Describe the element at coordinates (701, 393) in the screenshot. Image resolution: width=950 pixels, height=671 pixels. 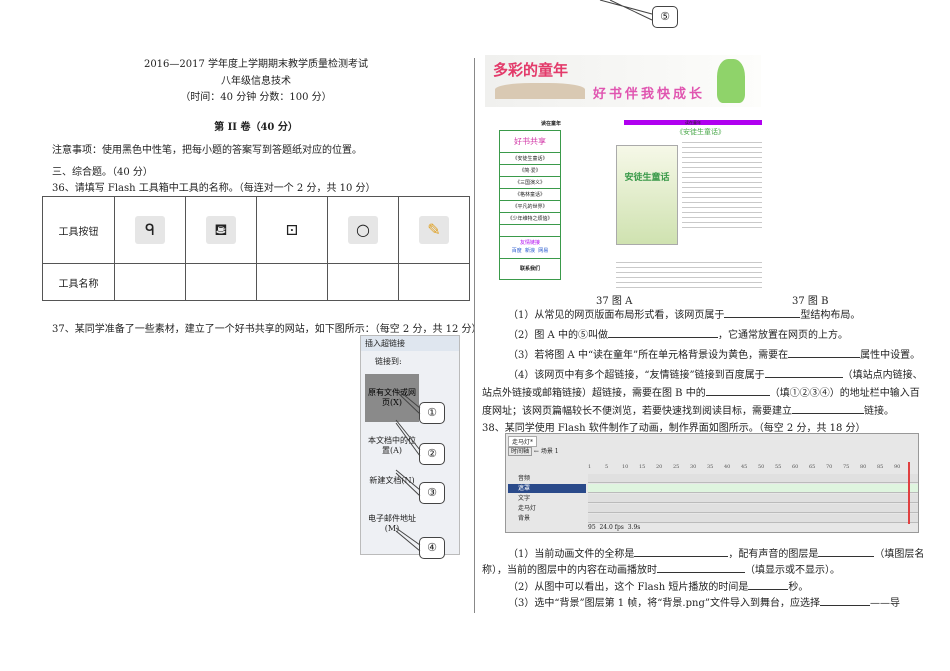
I see `q37-4b: 站点外链接或邮箱链接）超链接，需要在图 B 中的 （填①②③④）的地址栏中输入百` at that location.